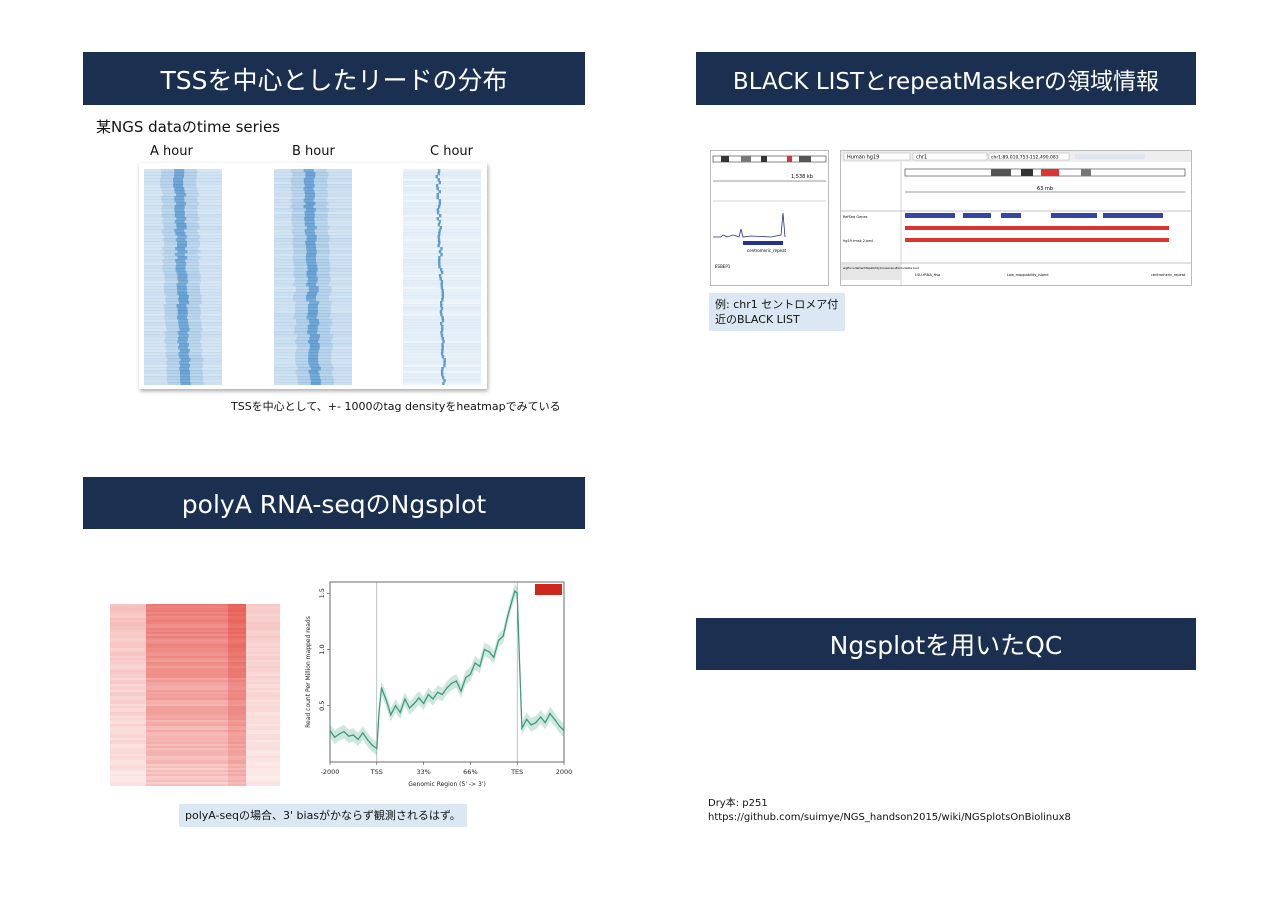 This screenshot has height=904, width=1280. I want to click on igv-bl-label-2: Low_mappability_island, so click(1027, 275).